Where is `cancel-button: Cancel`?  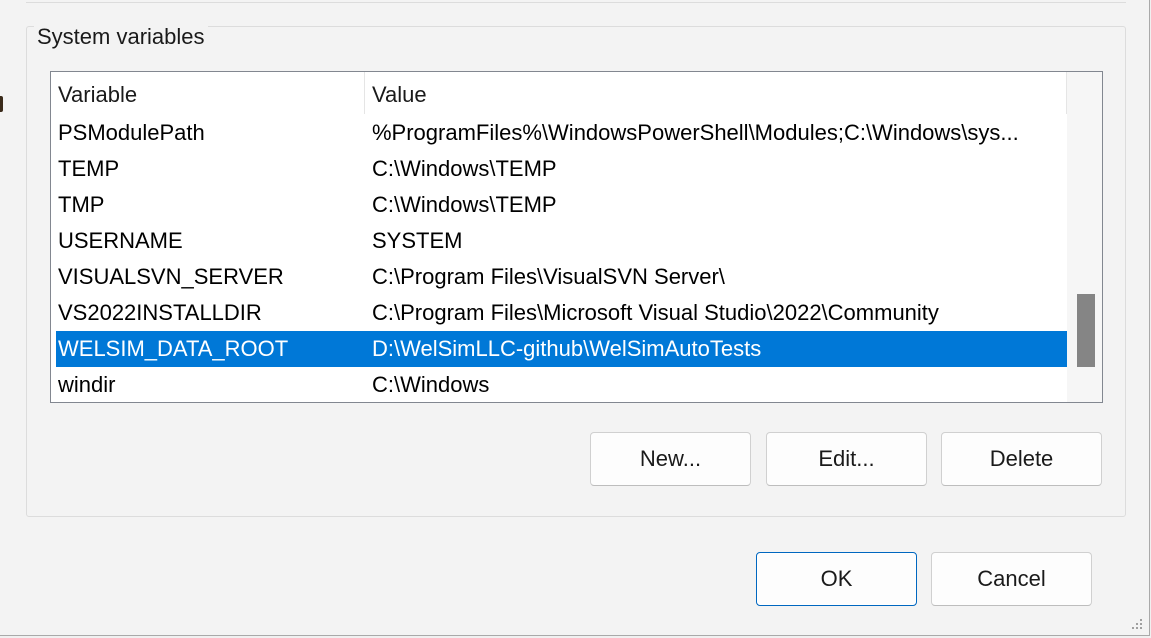
cancel-button: Cancel is located at coordinates (1011, 579).